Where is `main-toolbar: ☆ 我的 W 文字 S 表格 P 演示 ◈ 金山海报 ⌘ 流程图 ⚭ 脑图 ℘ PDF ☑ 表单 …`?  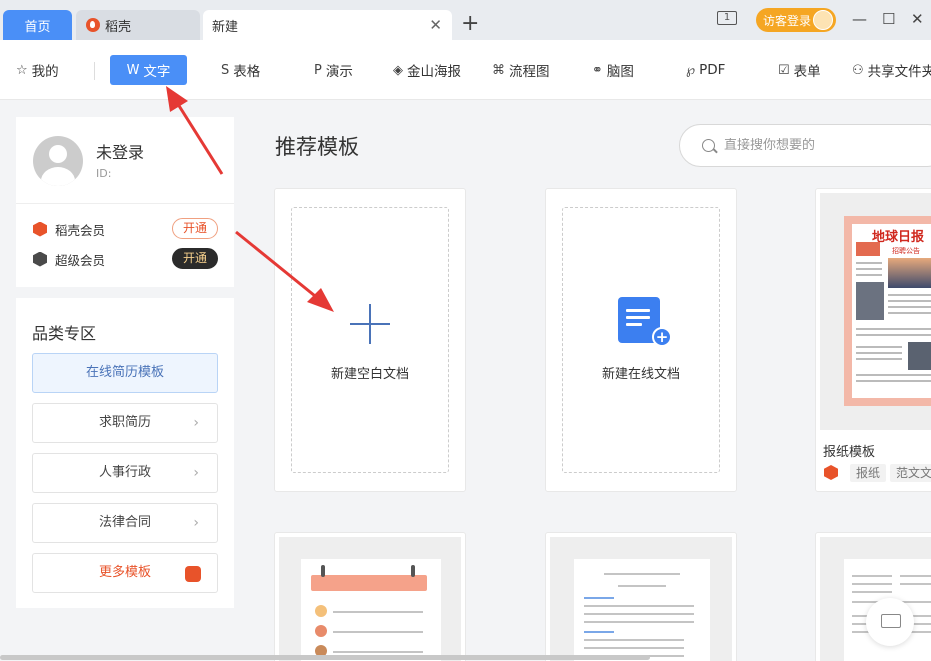 main-toolbar: ☆ 我的 W 文字 S 表格 P 演示 ◈ 金山海报 ⌘ 流程图 ⚭ 脑图 ℘ PDF ☑ 表单 … is located at coordinates (465, 70).